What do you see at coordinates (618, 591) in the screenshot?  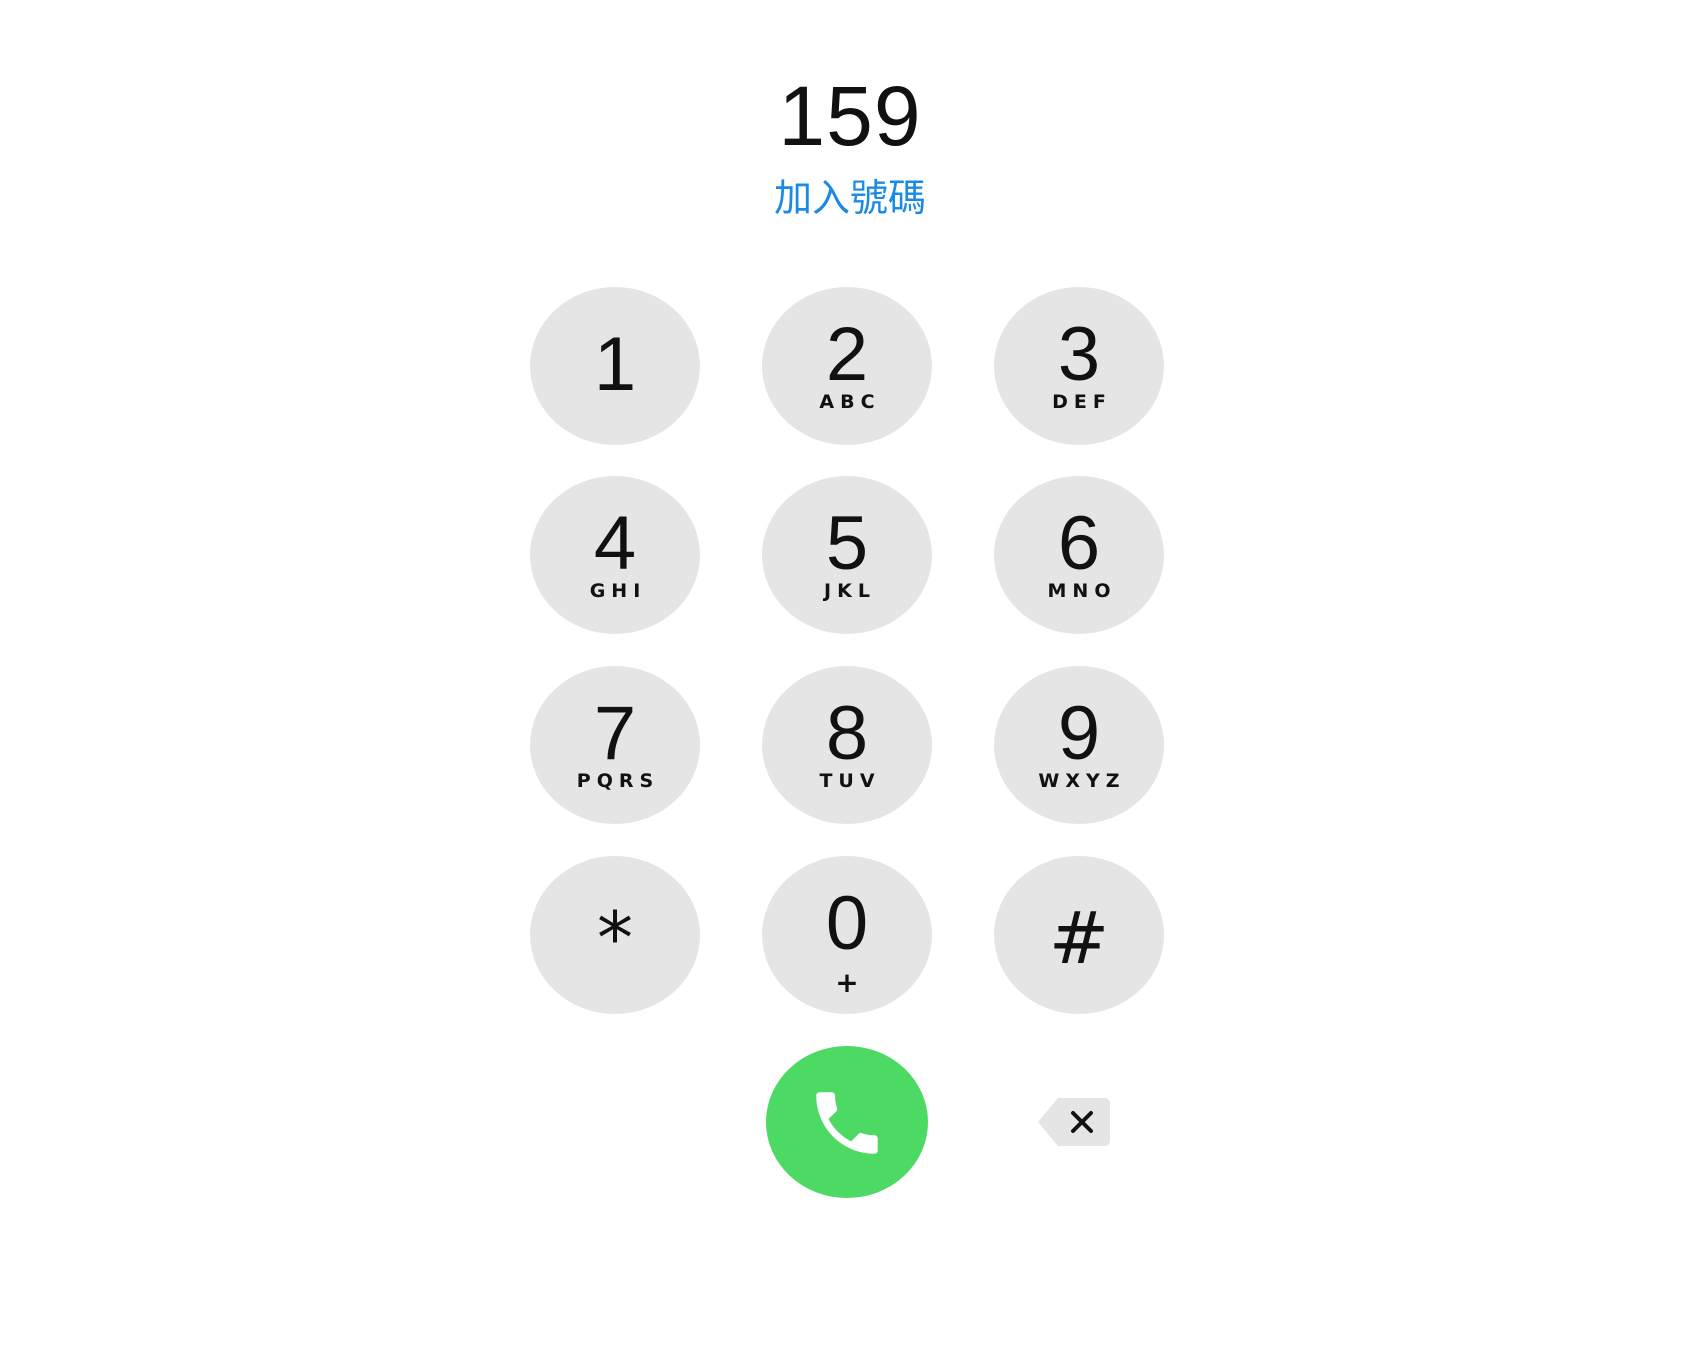 I see `key-letters: GHI` at bounding box center [618, 591].